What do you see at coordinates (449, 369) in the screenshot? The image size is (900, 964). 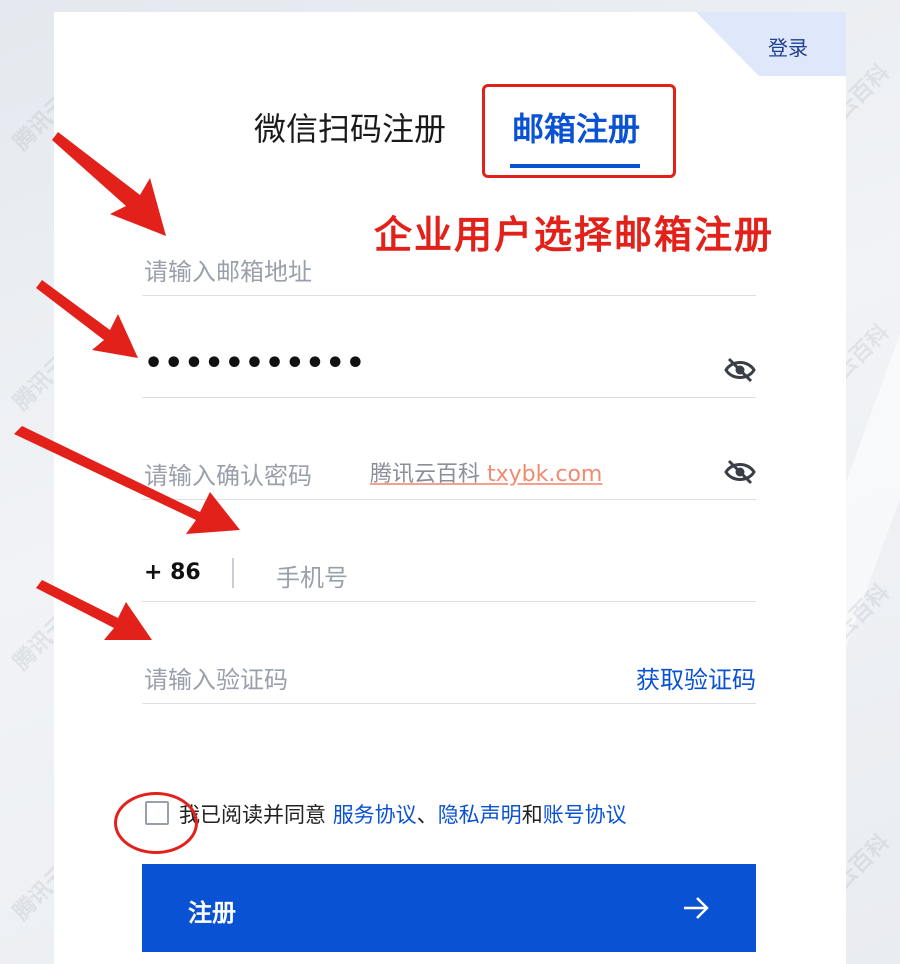 I see `password-field: •••••••••••` at bounding box center [449, 369].